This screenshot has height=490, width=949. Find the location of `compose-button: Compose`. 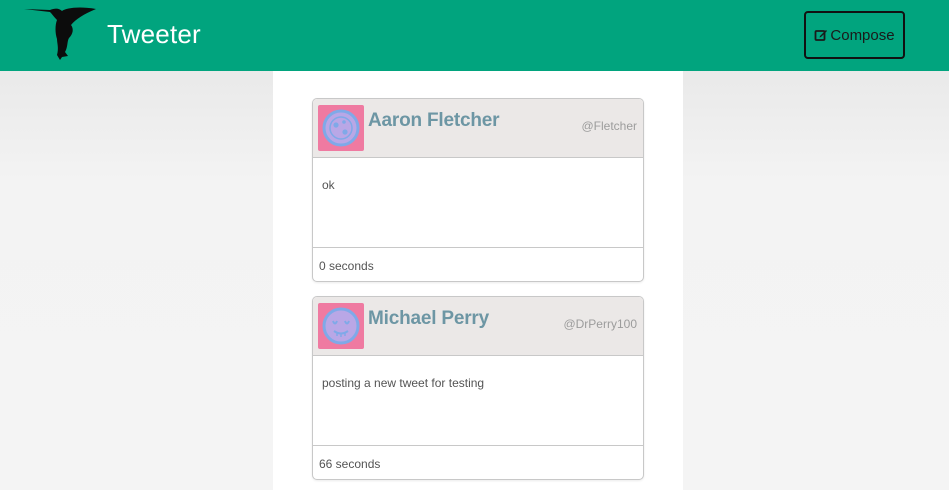

compose-button: Compose is located at coordinates (854, 35).